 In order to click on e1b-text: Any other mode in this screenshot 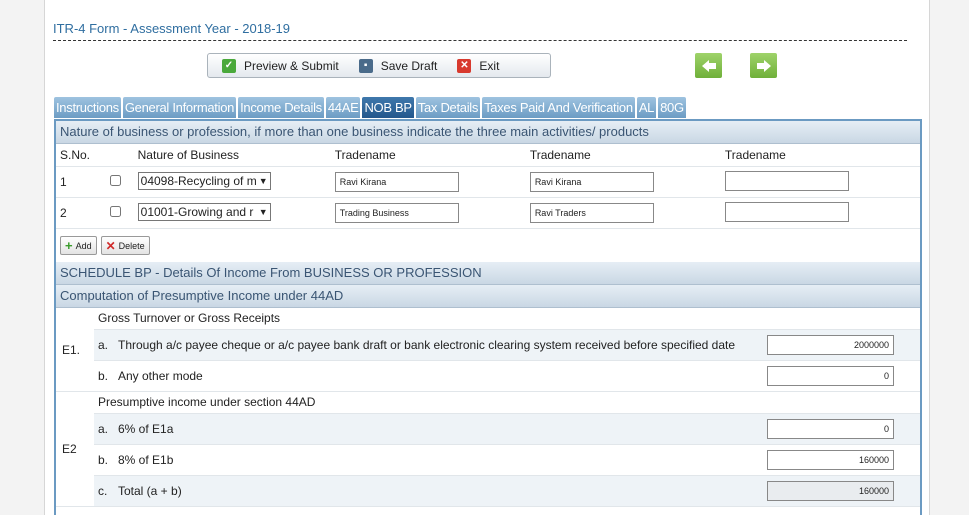, I will do `click(160, 376)`.